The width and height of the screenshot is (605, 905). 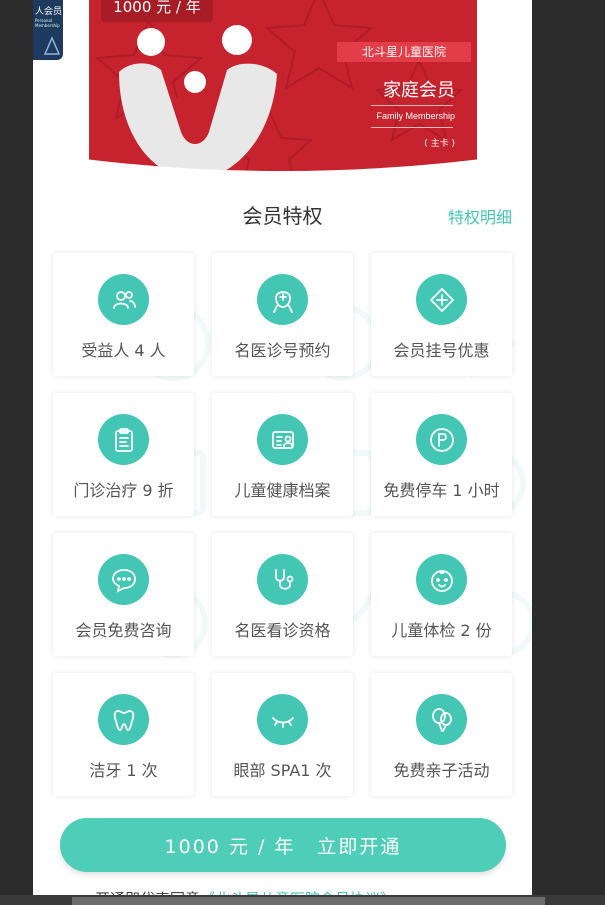 I want to click on benefit-label: 名医诊号预约, so click(x=282, y=350).